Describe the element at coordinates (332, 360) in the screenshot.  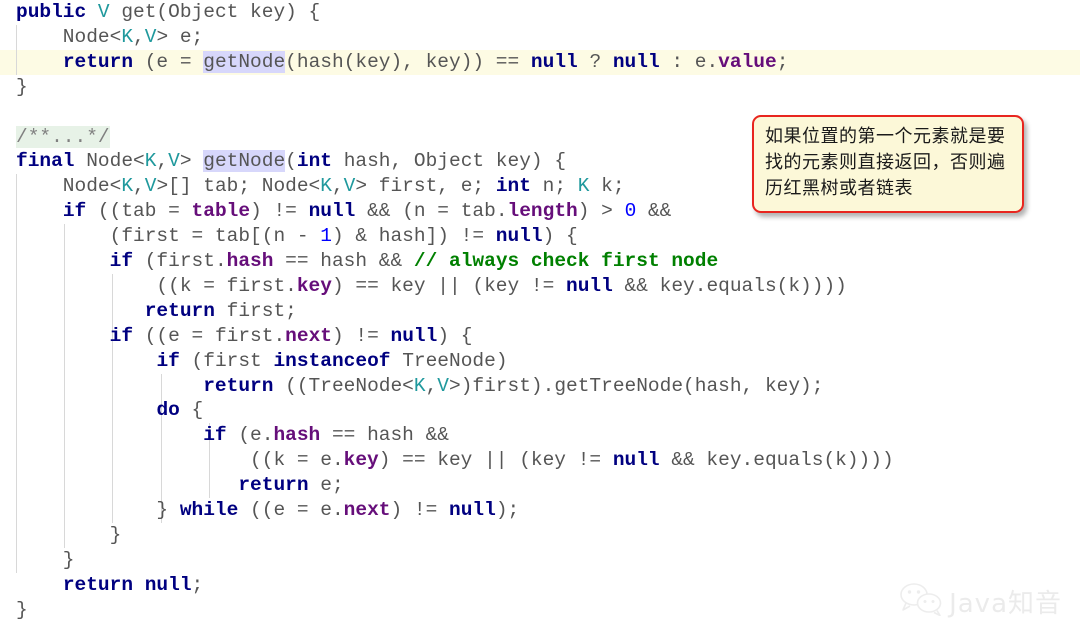
I see `code-line: if (first instanceof TreeNode)` at that location.